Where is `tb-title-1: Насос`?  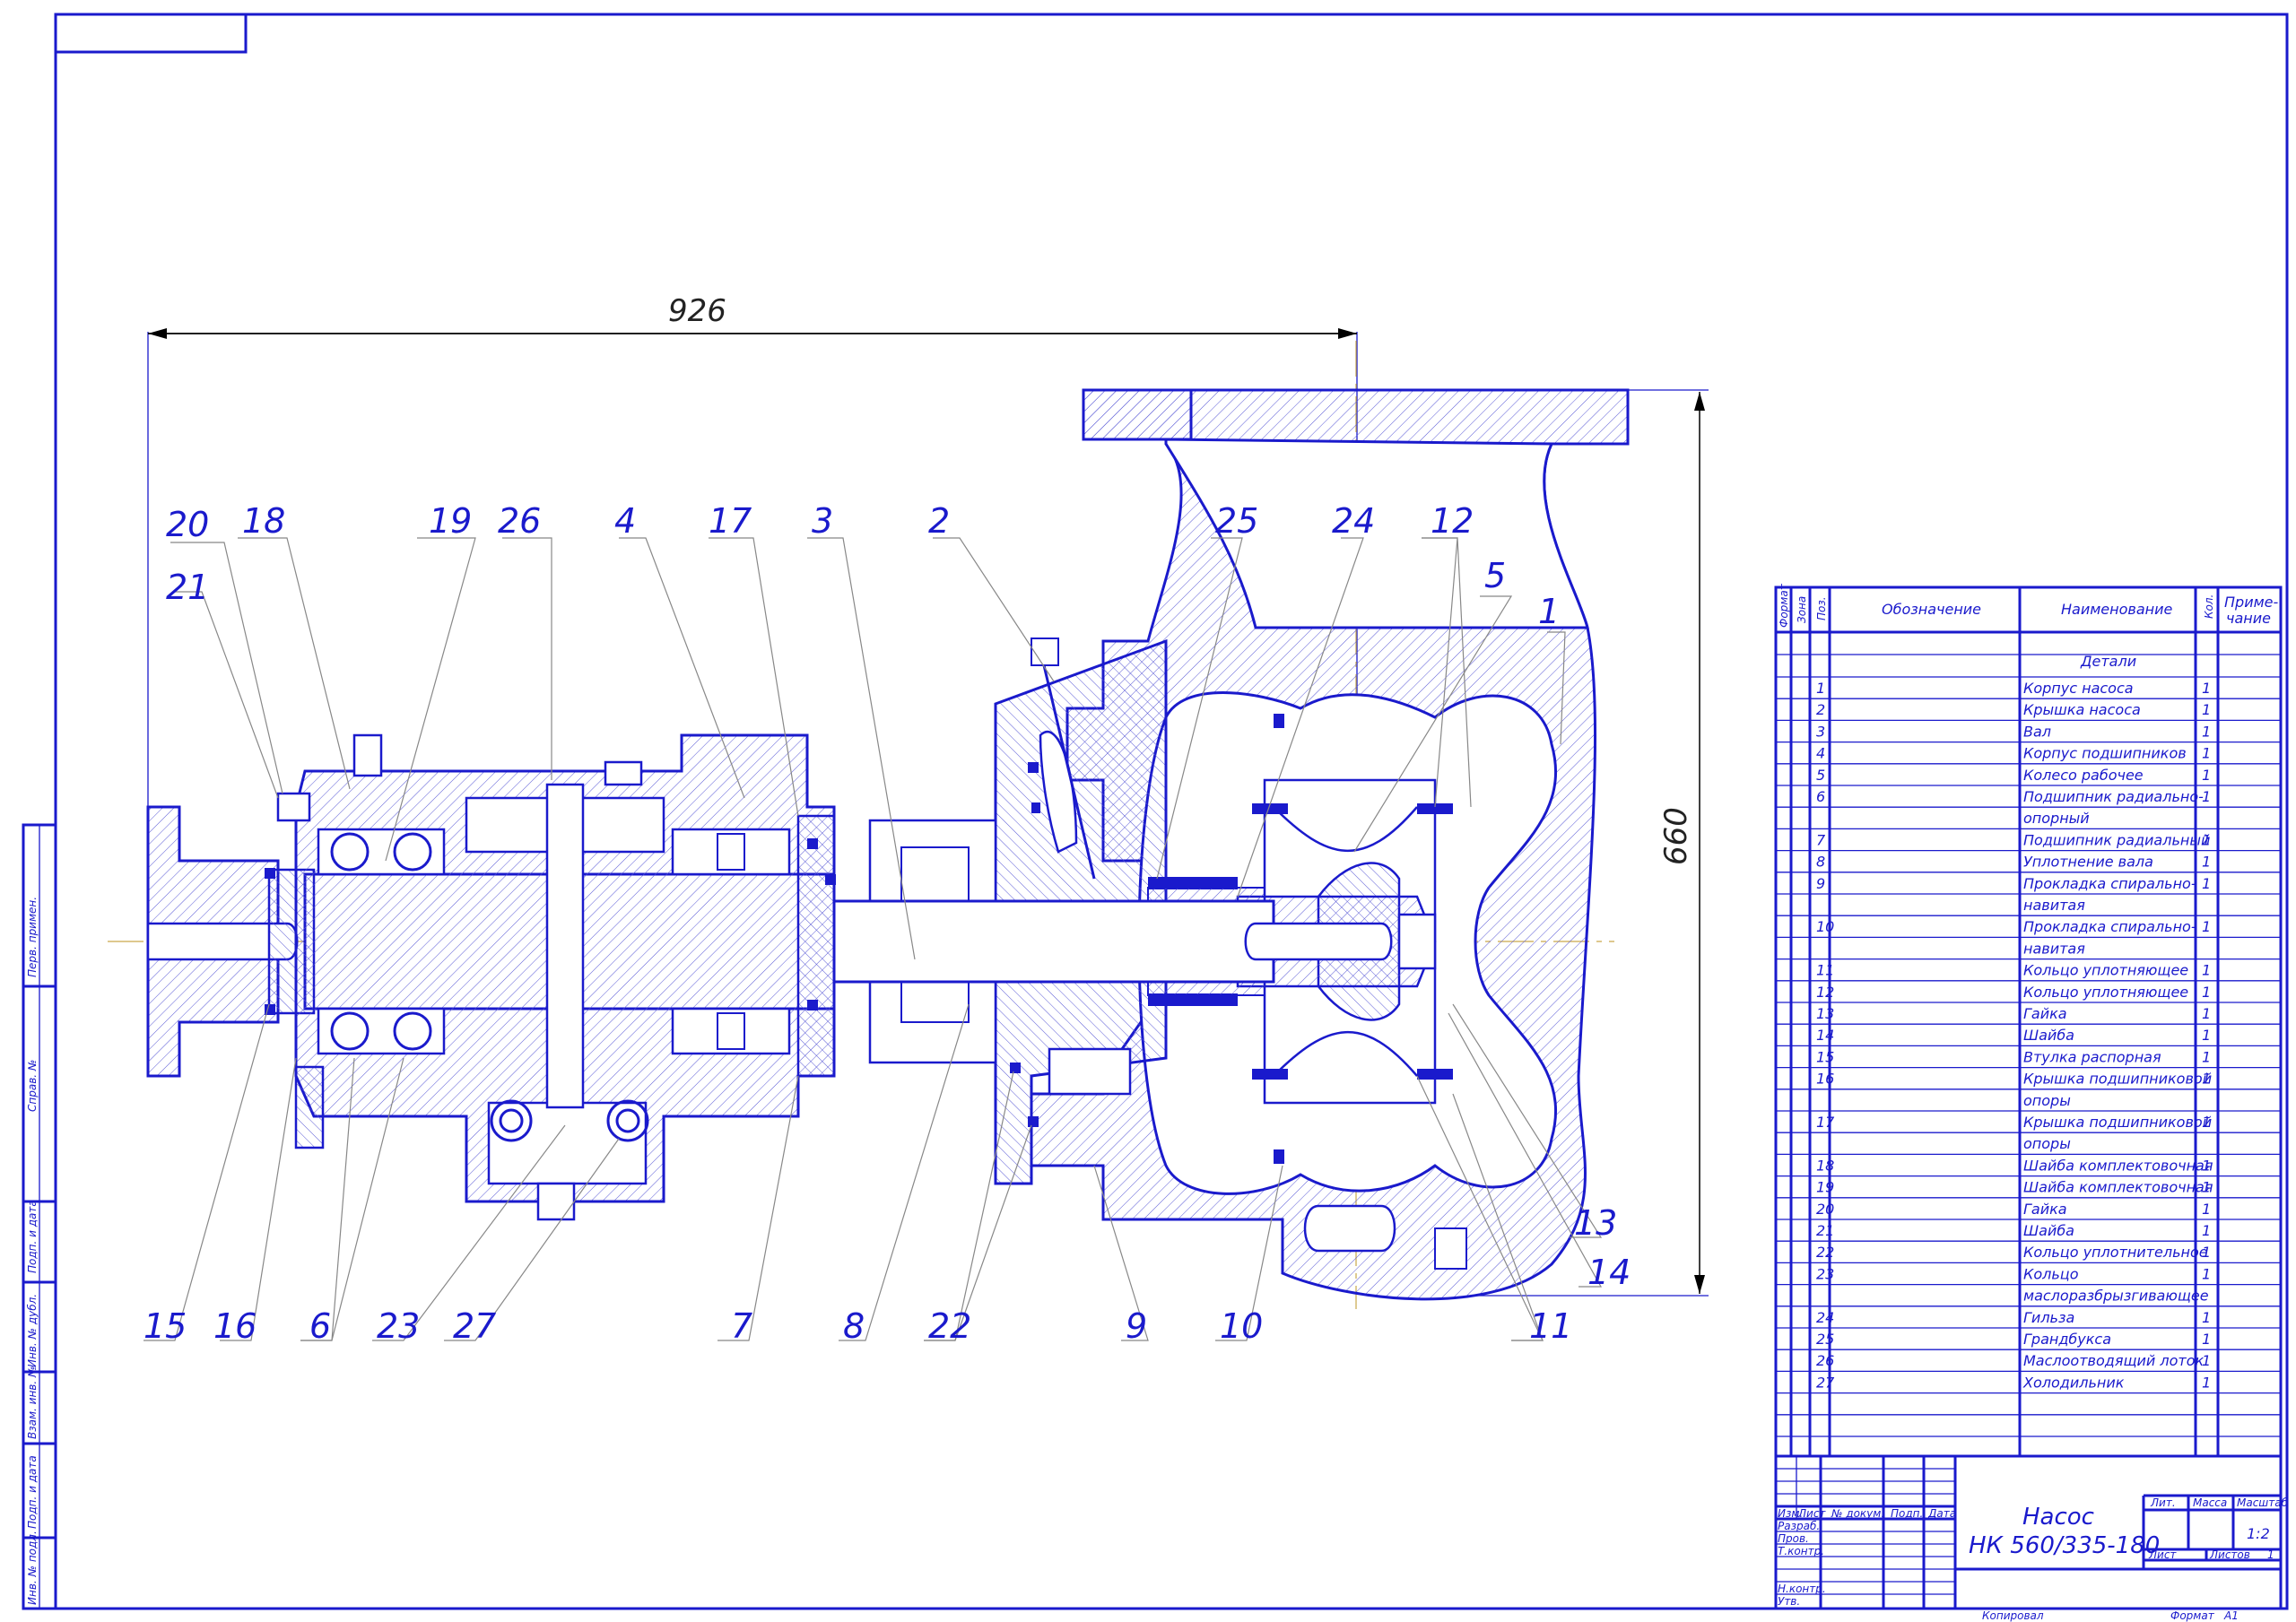
tb-title-1: Насос is located at coordinates (2058, 1517).